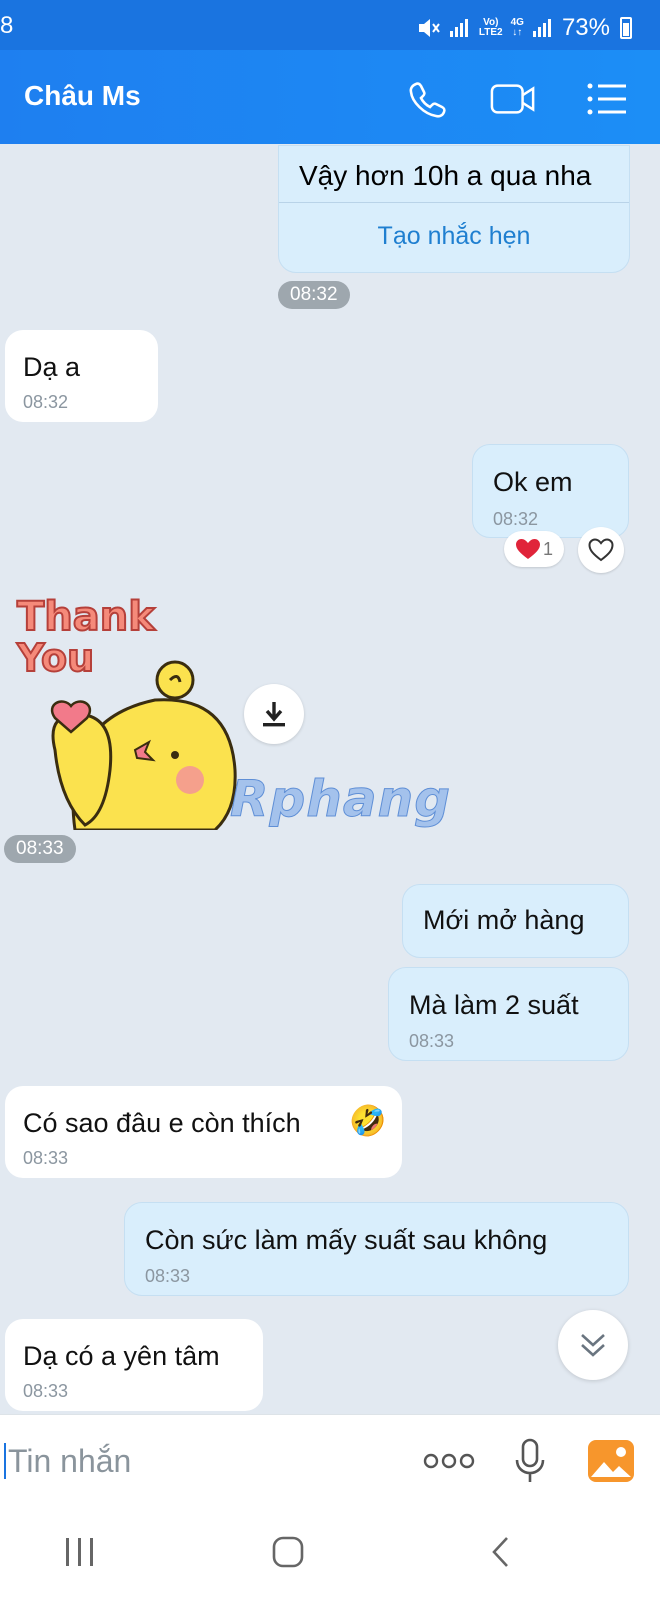  What do you see at coordinates (330, 1553) in the screenshot?
I see `system-navigation-bar` at bounding box center [330, 1553].